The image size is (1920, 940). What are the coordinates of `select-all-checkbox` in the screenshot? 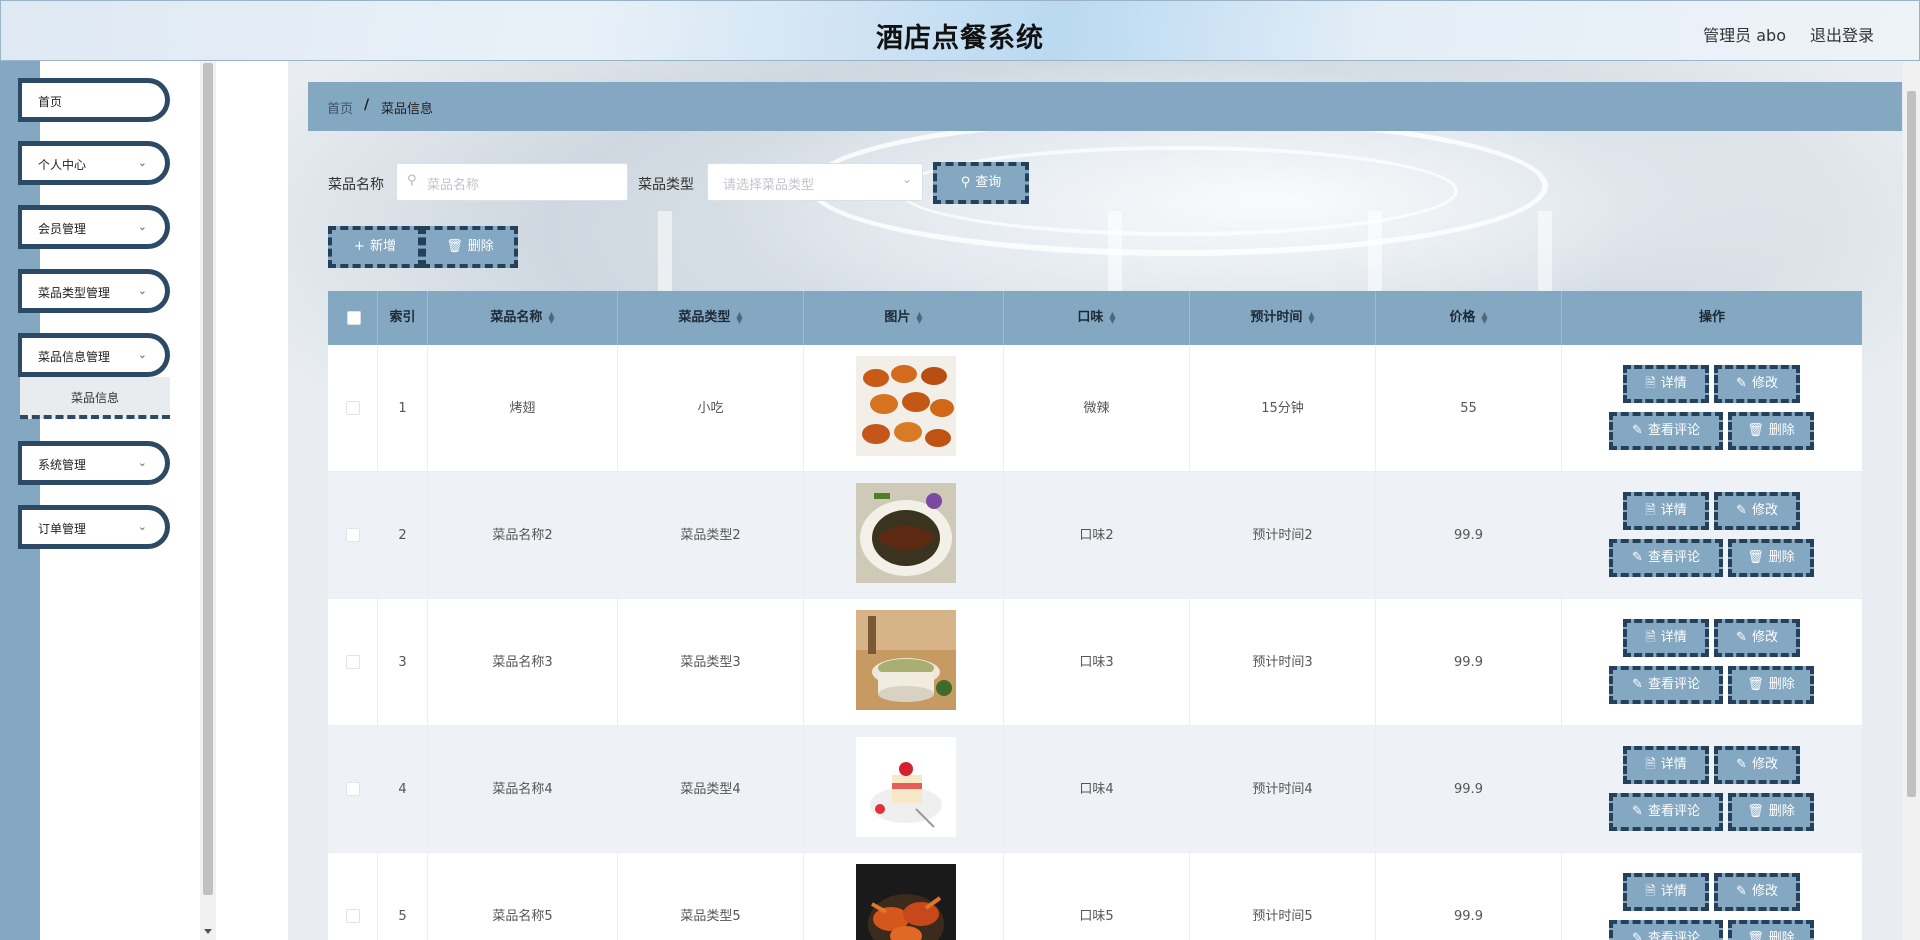 It's located at (354, 318).